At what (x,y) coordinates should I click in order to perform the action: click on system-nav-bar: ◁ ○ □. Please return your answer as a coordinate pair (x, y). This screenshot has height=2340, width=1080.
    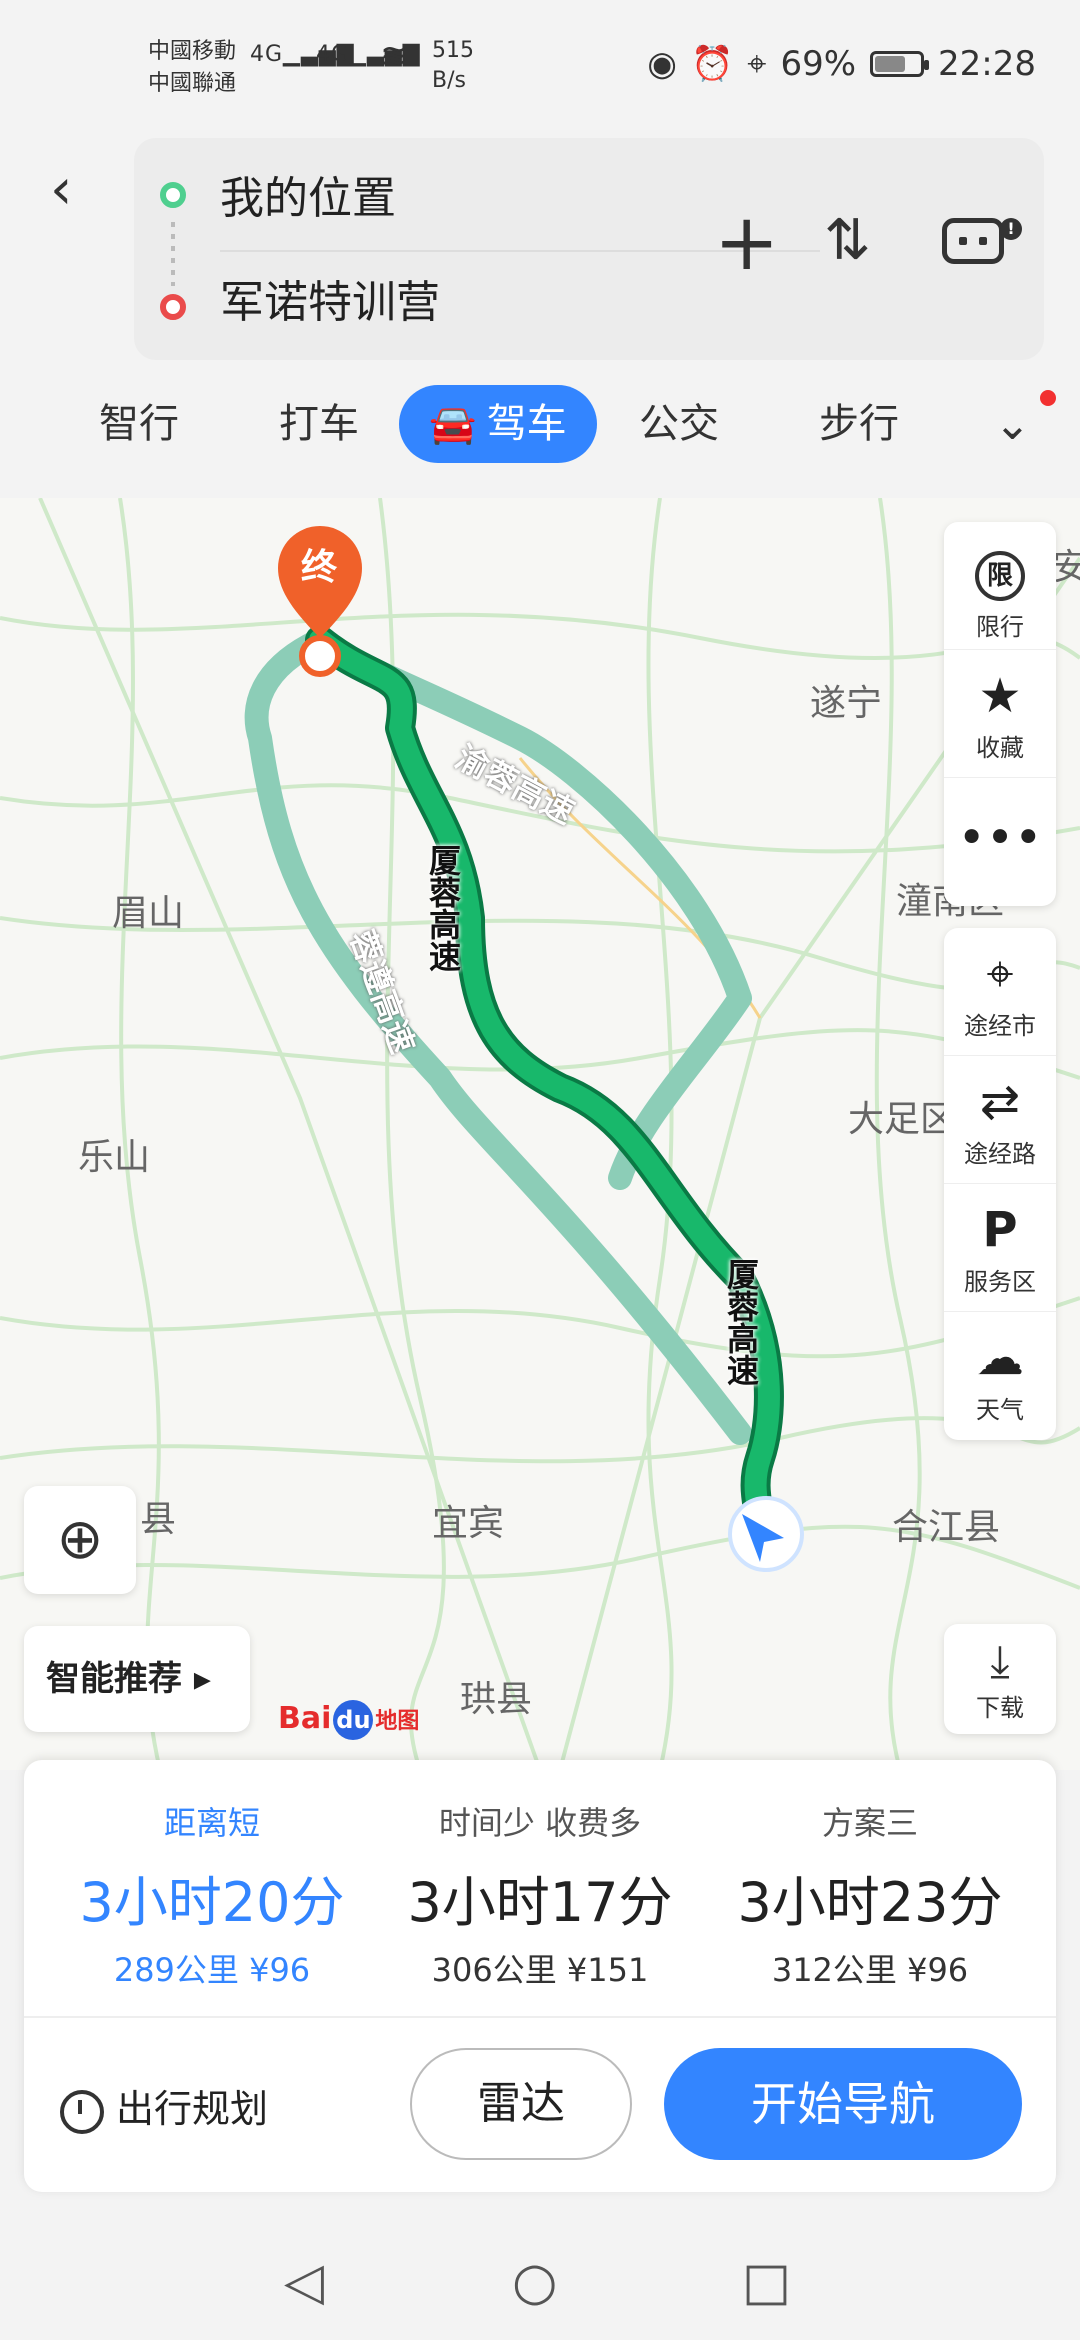
    Looking at the image, I should click on (540, 2277).